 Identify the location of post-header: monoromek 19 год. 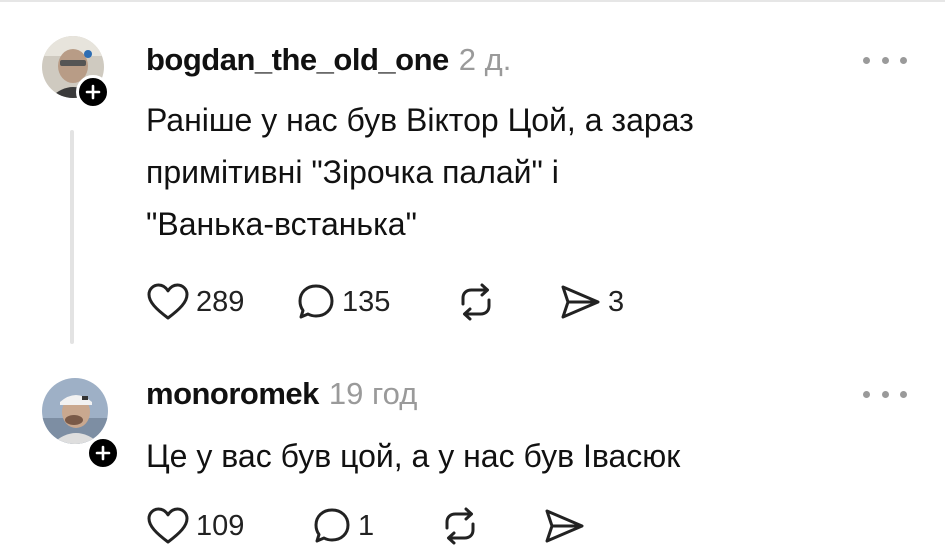
(281, 394).